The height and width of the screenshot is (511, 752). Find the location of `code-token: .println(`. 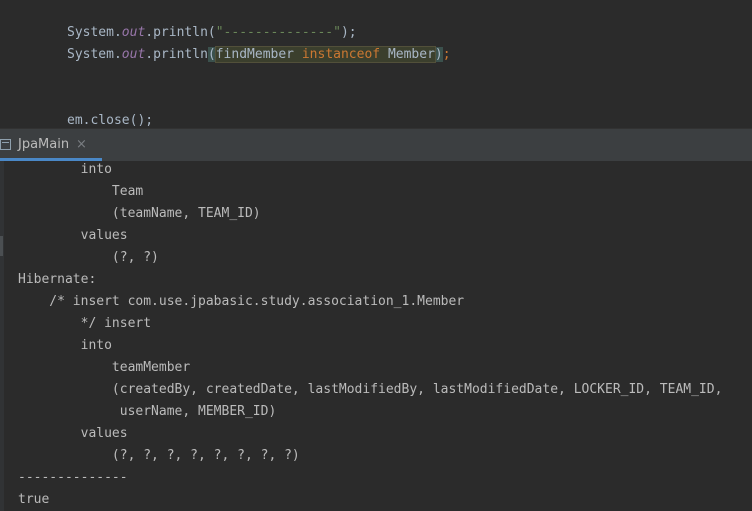

code-token: .println( is located at coordinates (180, 32).